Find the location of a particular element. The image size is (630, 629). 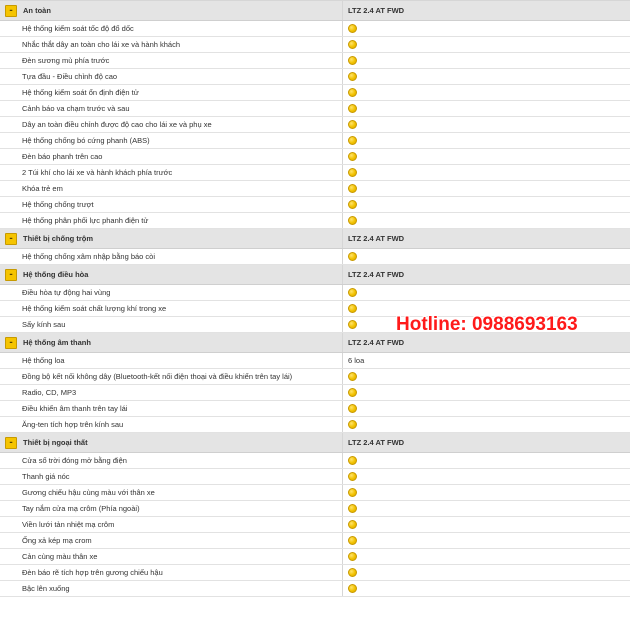

spec-row: Radio, CD, MP3 is located at coordinates (315, 393).